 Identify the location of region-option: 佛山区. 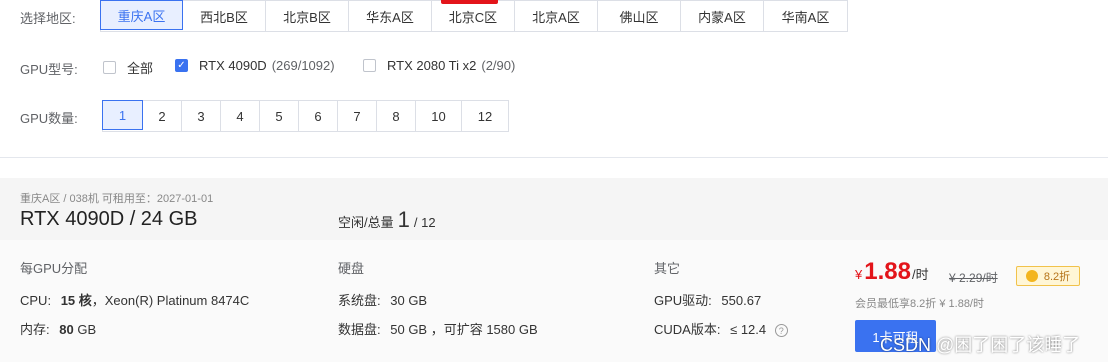
(639, 16).